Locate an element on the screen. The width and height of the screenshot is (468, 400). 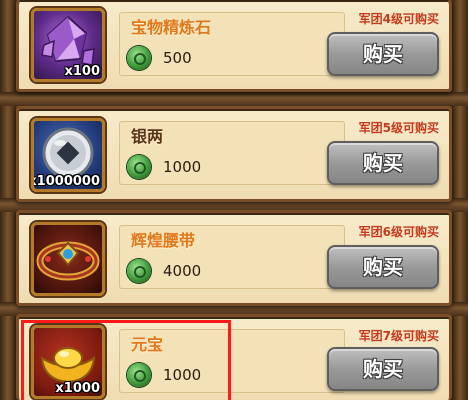
purple-crystal-icon: x100 is located at coordinates (68, 45).